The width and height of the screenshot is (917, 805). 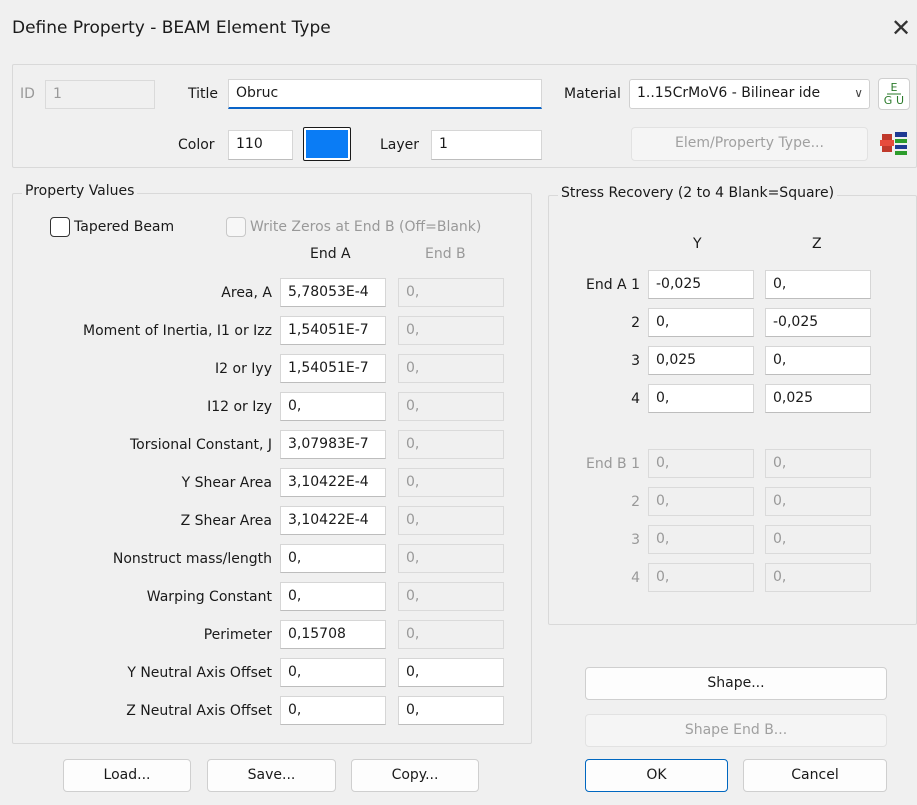 I want to click on end-a-header: End A, so click(x=330, y=254).